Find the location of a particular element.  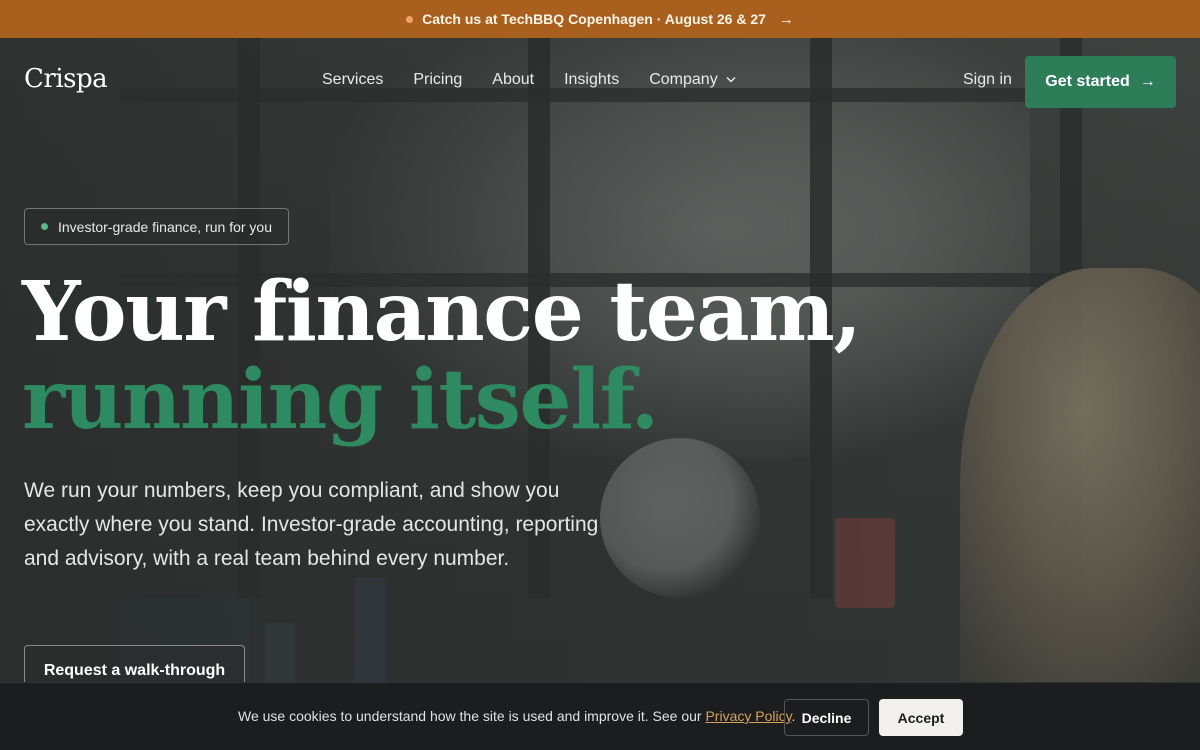

logo: Crispa is located at coordinates (66, 79).